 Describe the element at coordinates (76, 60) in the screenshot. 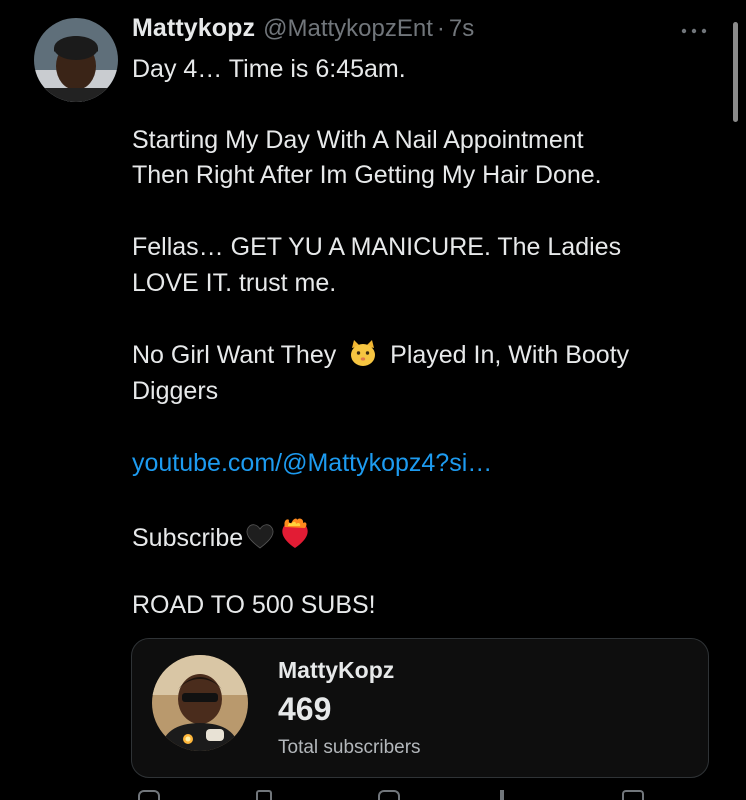

I see `profile-avatar` at that location.